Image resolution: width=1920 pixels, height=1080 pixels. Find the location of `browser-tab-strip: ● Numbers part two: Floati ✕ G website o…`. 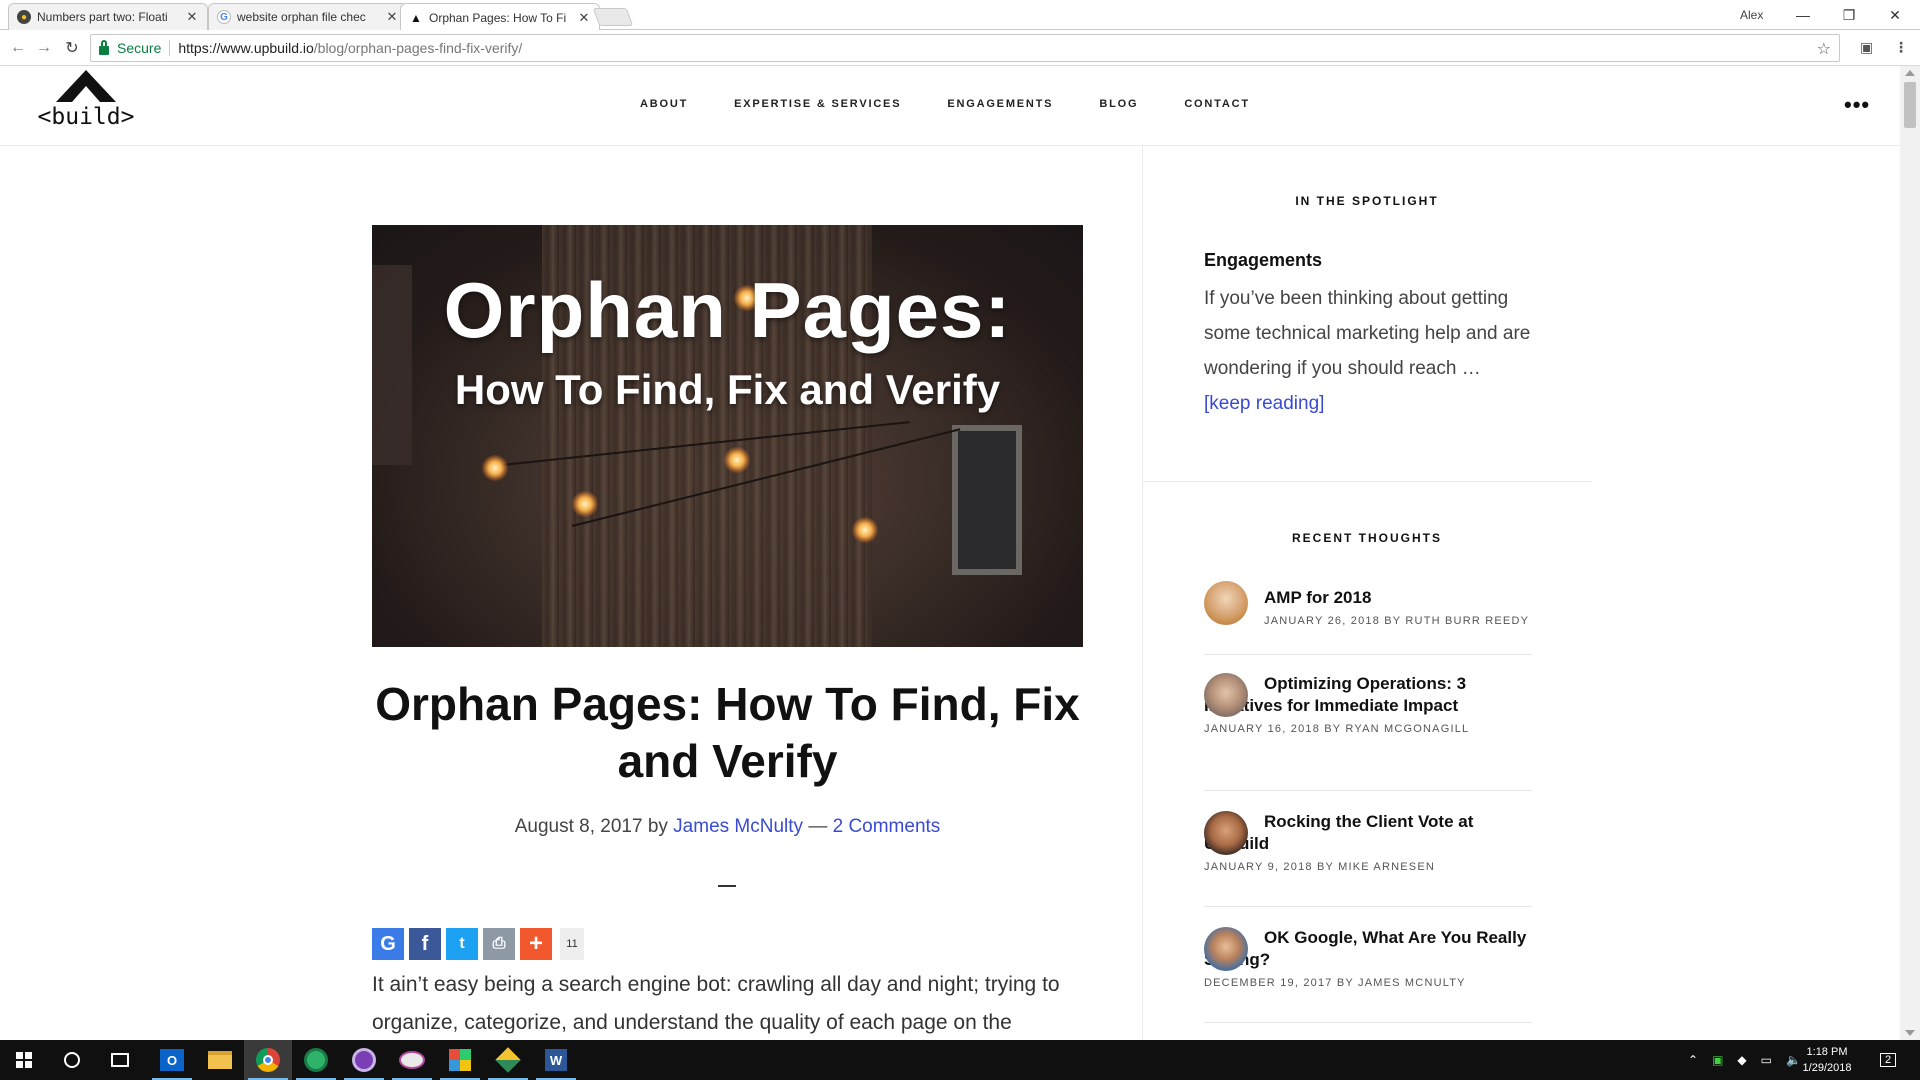

browser-tab-strip: ● Numbers part two: Floati ✕ G website o… is located at coordinates (960, 15).